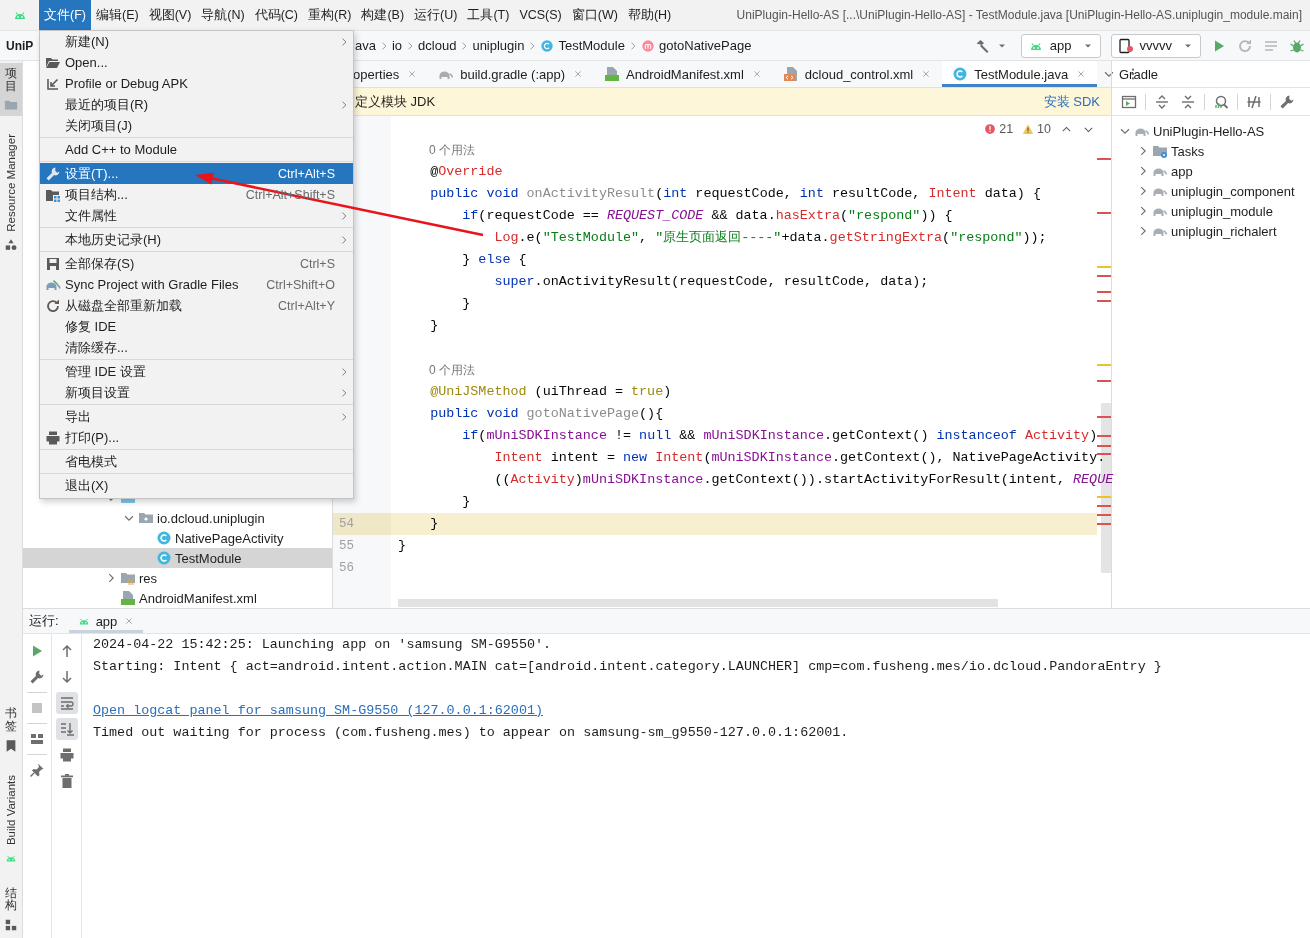 The width and height of the screenshot is (1310, 938). Describe the element at coordinates (196, 215) in the screenshot. I see `menu-item: 文件属性` at that location.